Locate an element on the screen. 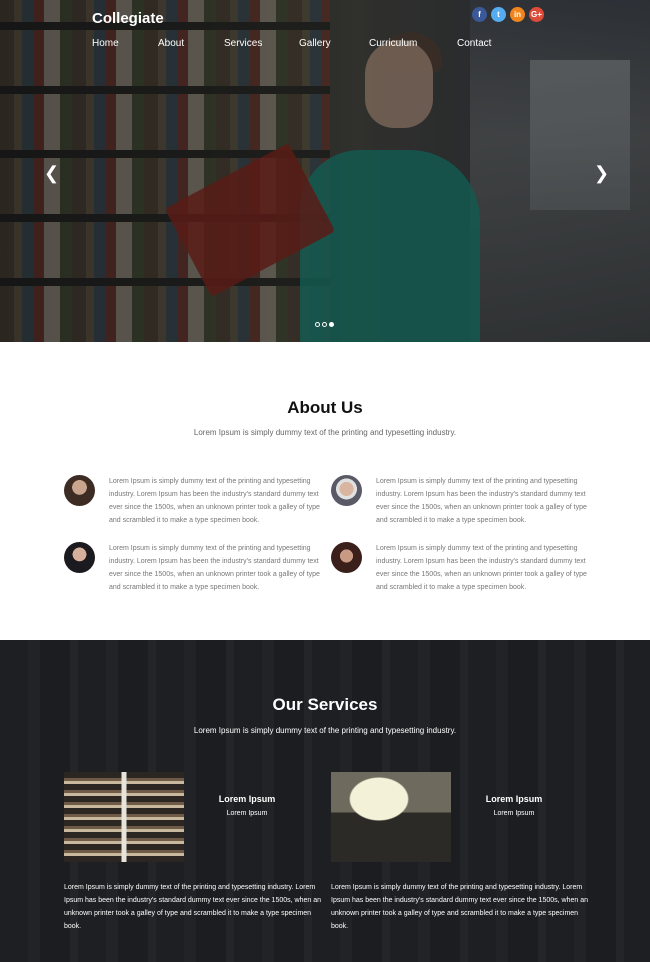  nav-services: Services is located at coordinates (243, 43).